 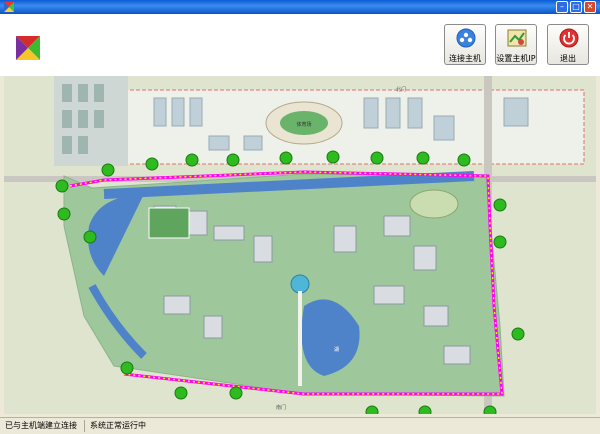 I want to click on connect-host-button: 连接主机, so click(x=465, y=44).